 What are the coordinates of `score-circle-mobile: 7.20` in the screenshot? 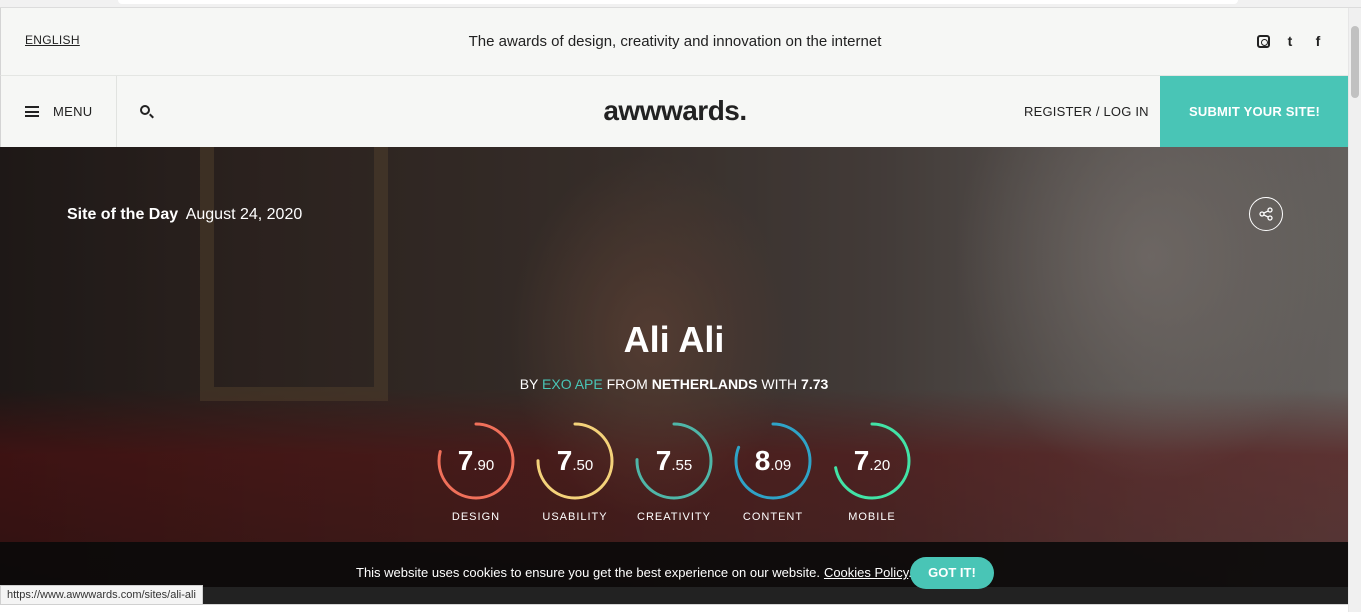 It's located at (872, 461).